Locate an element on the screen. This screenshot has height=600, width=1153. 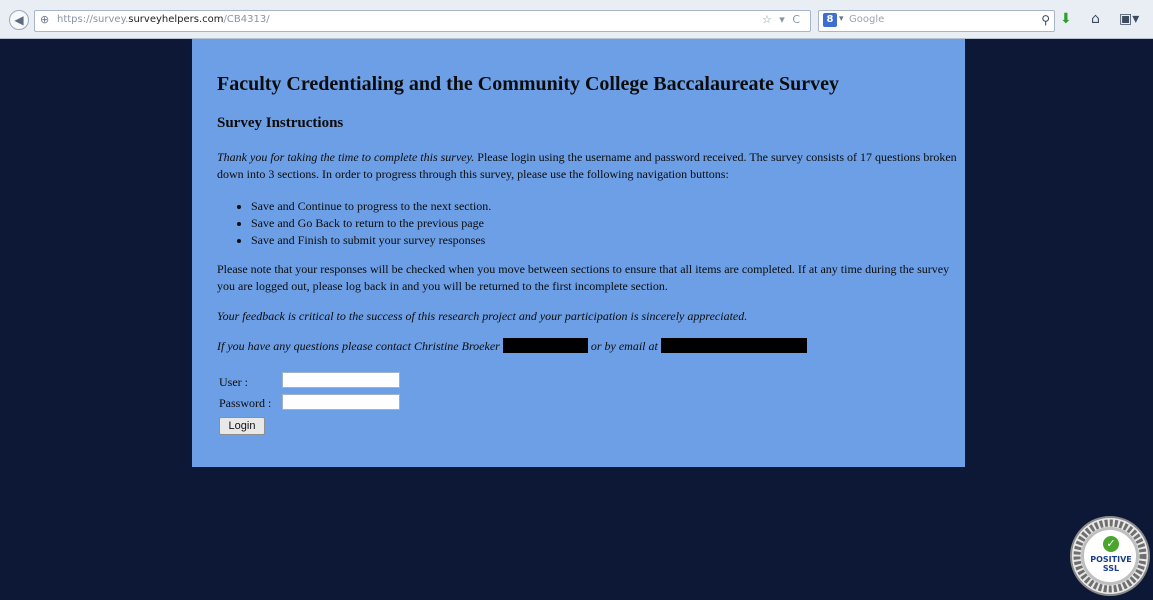
url-text: https://survey.surveyhelpers.com/CB4313/ is located at coordinates (163, 19).